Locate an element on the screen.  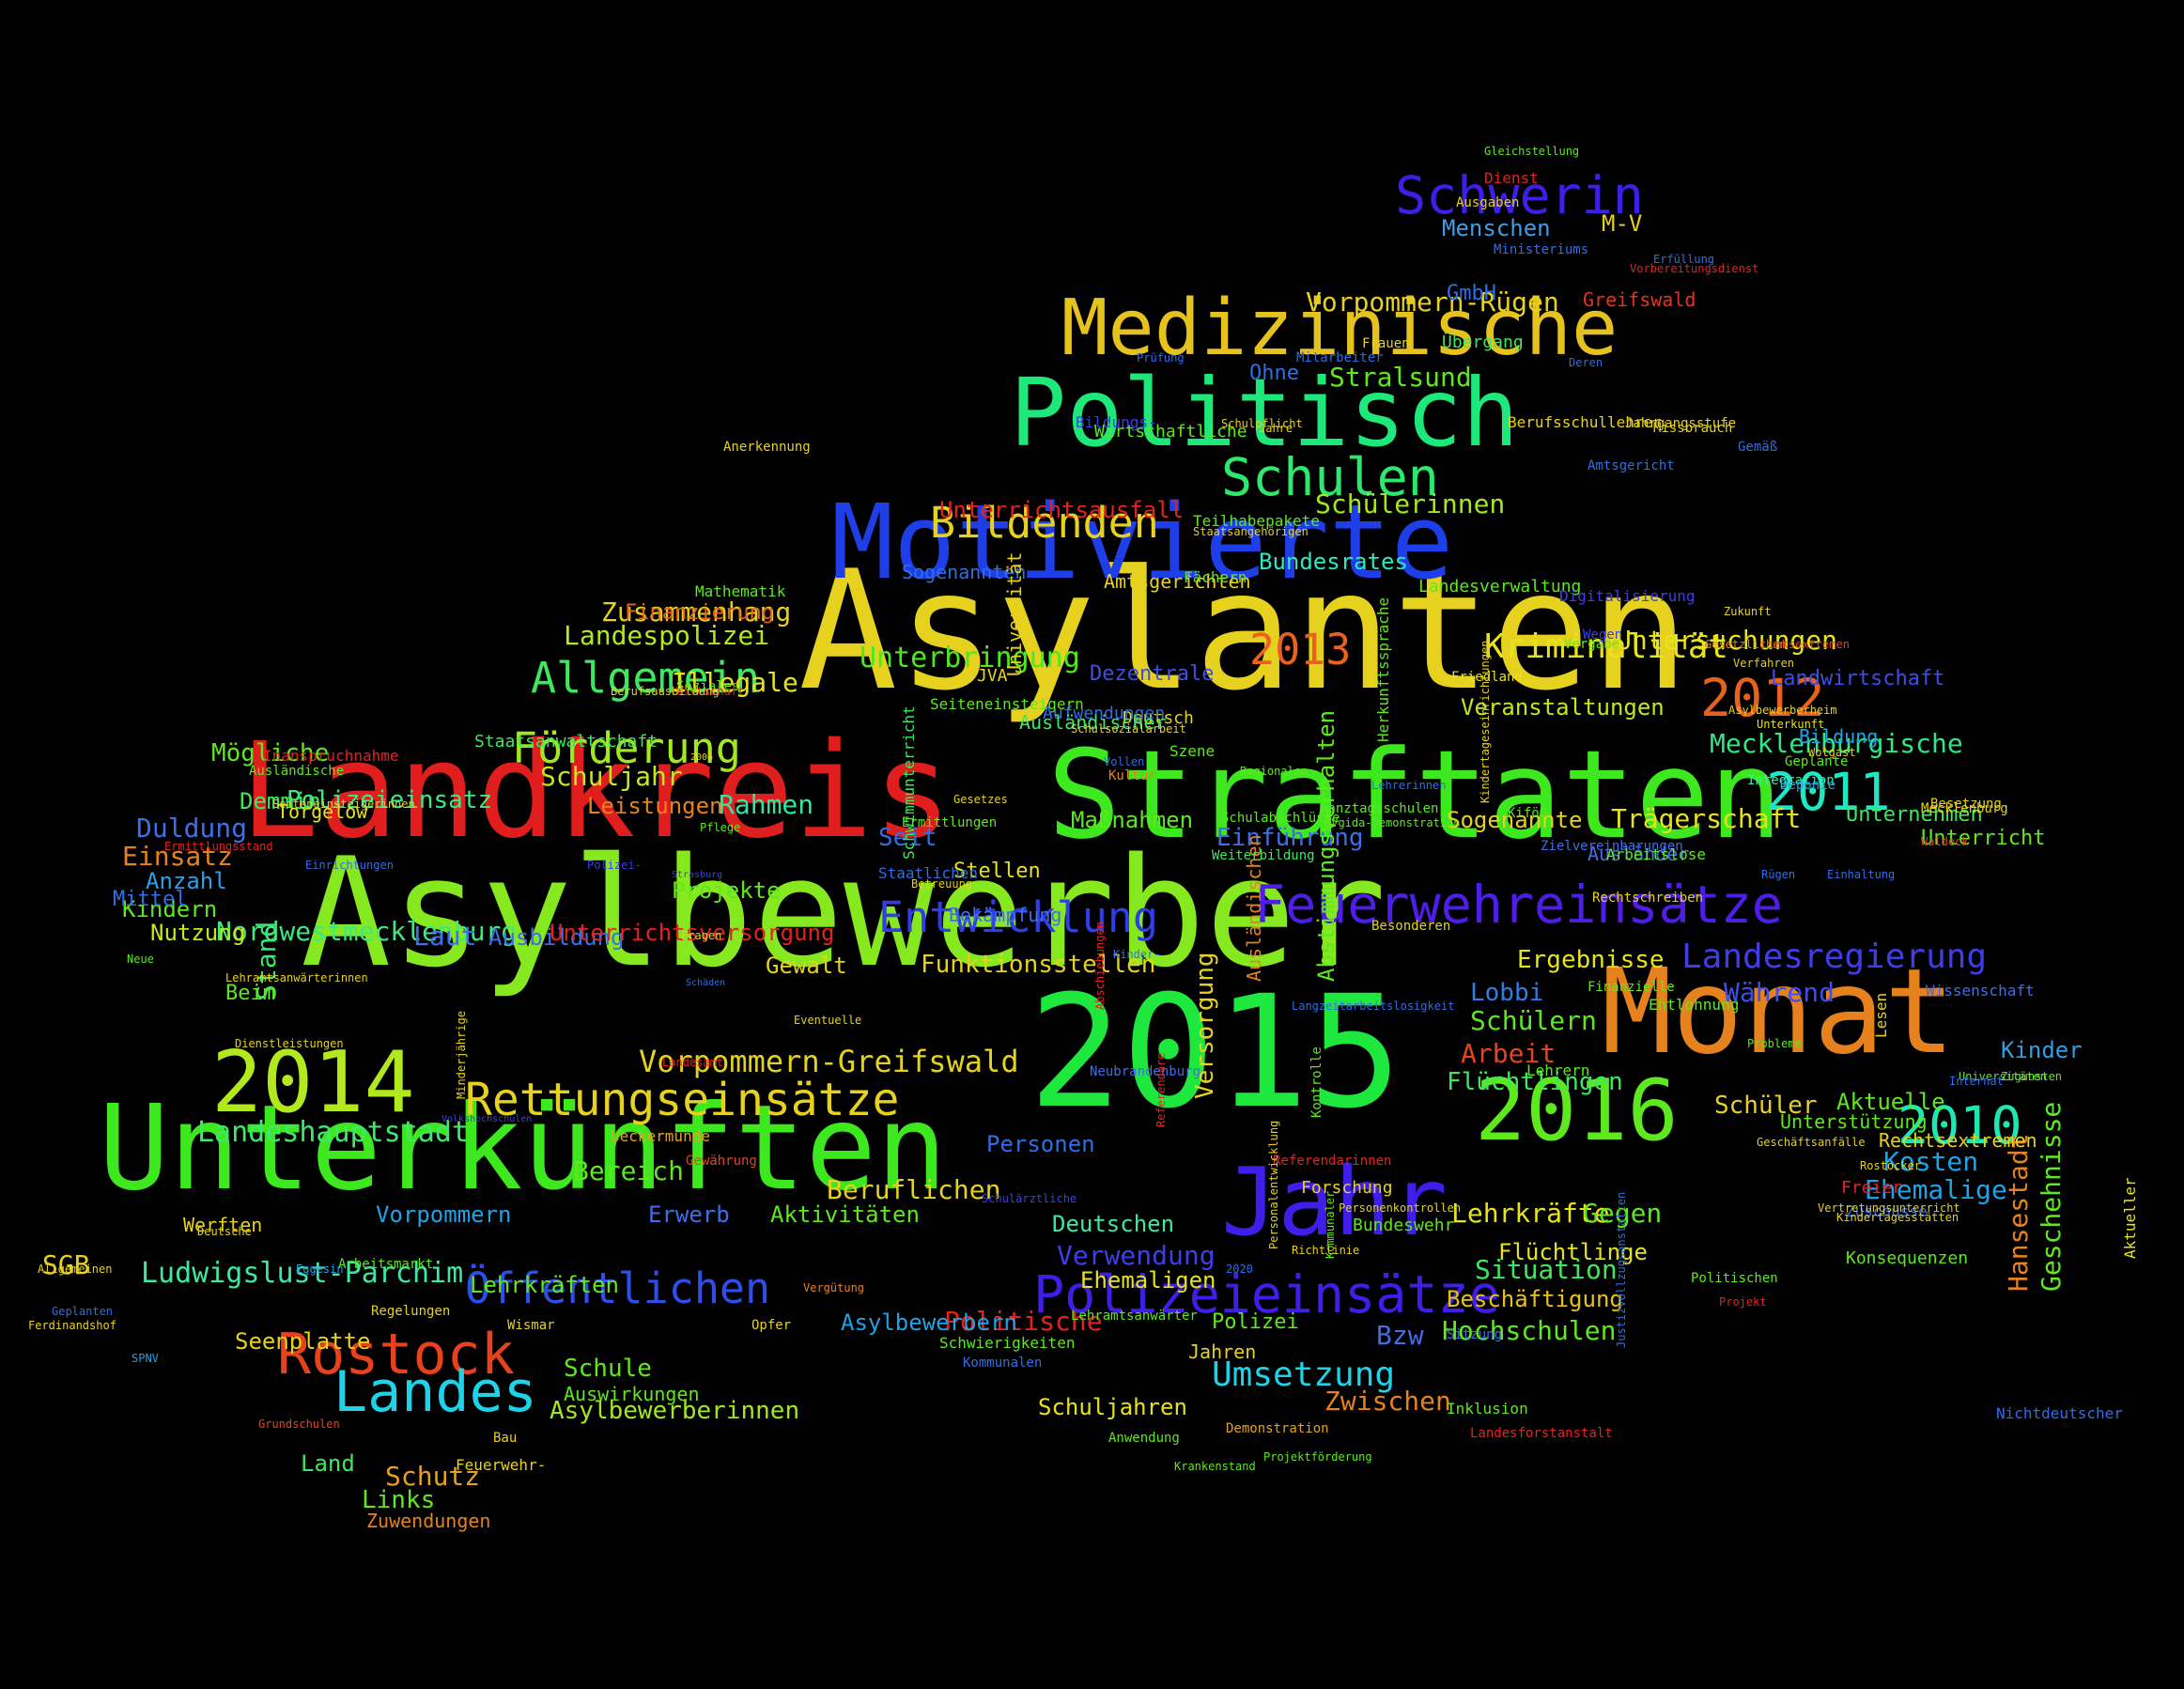
word-gesetzes: Gesetzes is located at coordinates (980, 800).